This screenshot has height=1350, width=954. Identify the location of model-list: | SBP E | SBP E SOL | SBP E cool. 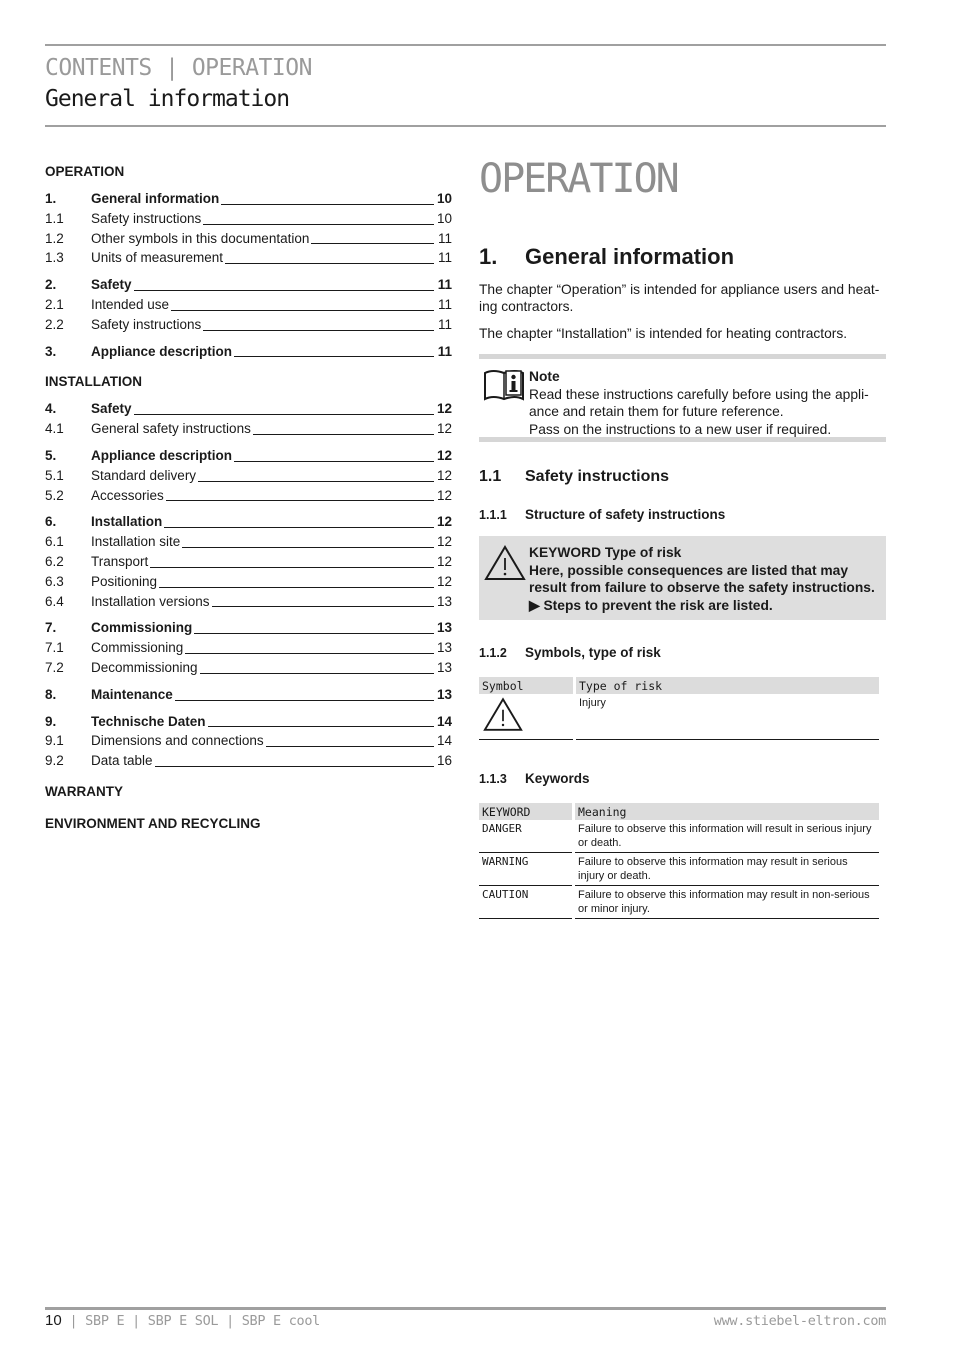
(191, 1321).